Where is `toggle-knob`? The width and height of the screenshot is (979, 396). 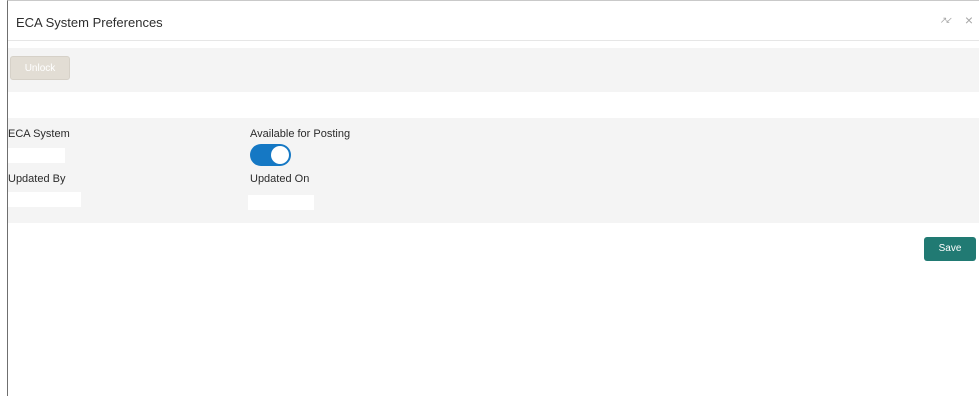 toggle-knob is located at coordinates (280, 155).